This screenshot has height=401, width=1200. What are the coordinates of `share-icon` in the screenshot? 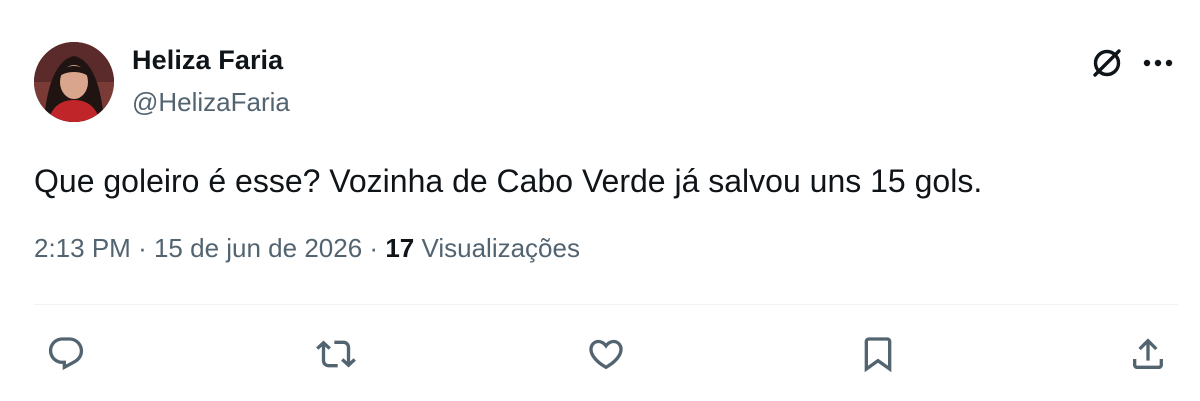 It's located at (1148, 353).